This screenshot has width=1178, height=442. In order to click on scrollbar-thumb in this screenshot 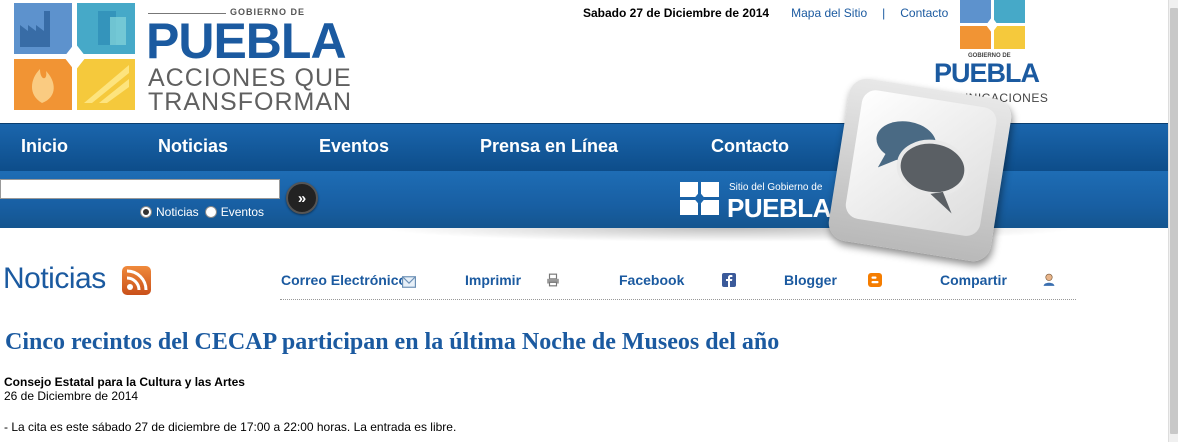, I will do `click(1174, 221)`.